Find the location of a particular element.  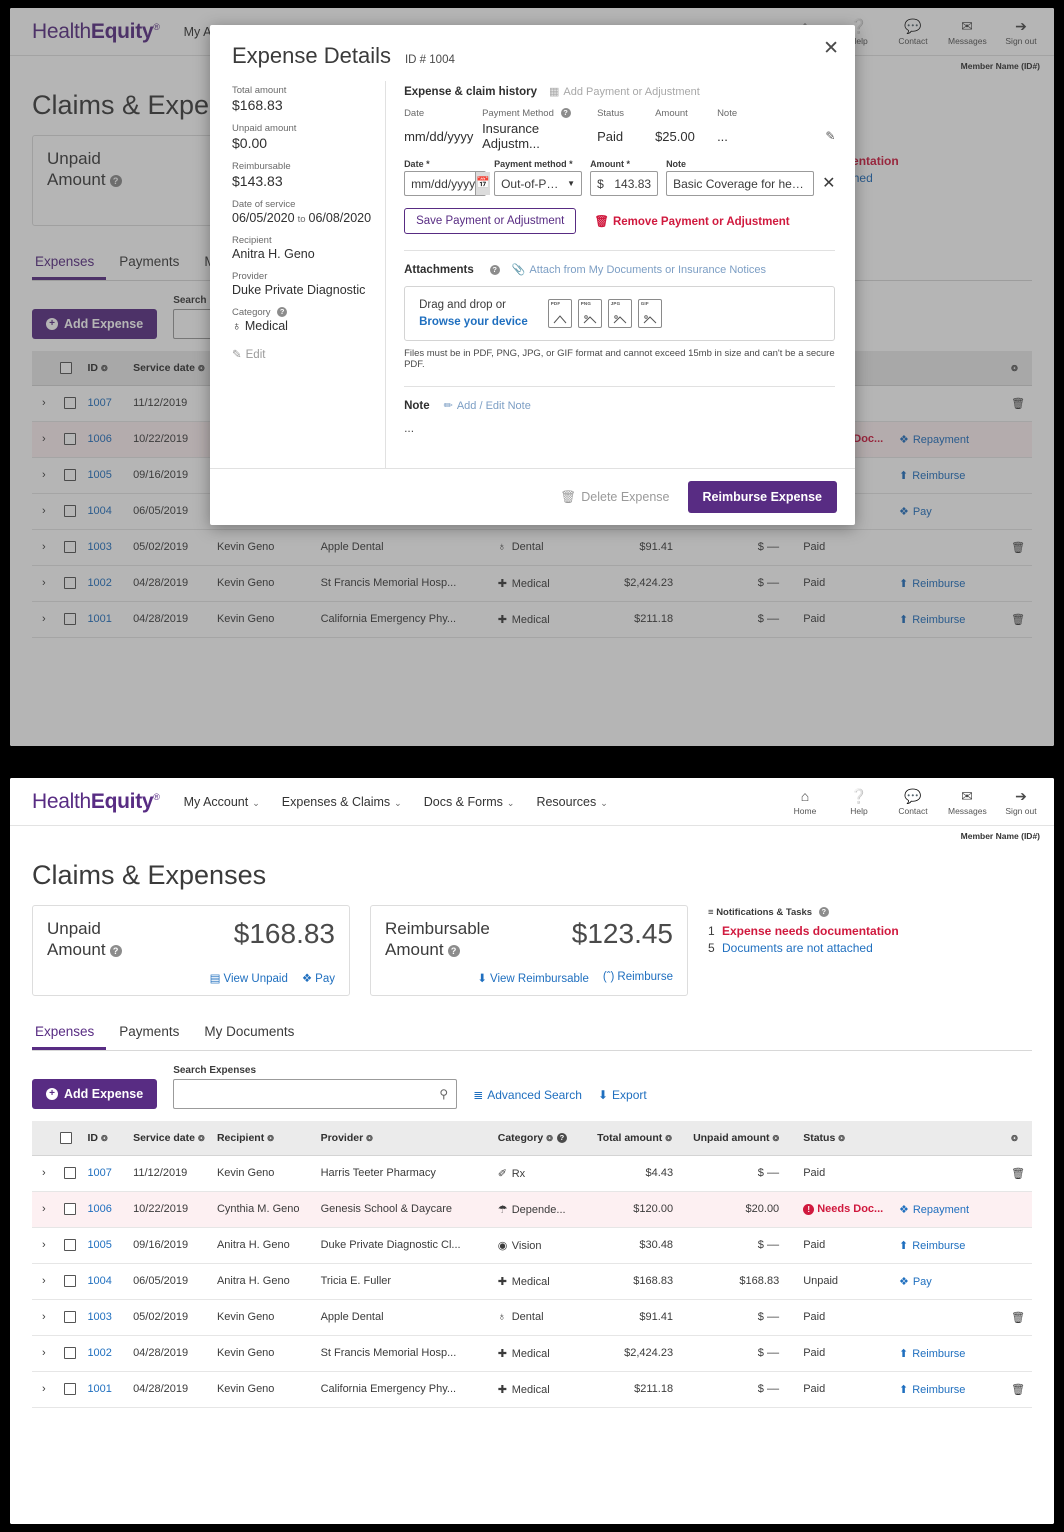

view-unpaid-link: ▤View Unpaid is located at coordinates (249, 978).